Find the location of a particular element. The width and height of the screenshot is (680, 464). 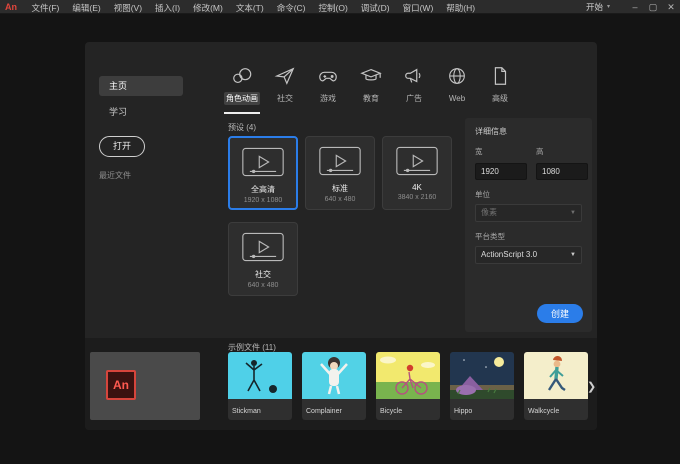

units-select: 像素 ▼ is located at coordinates (528, 213).